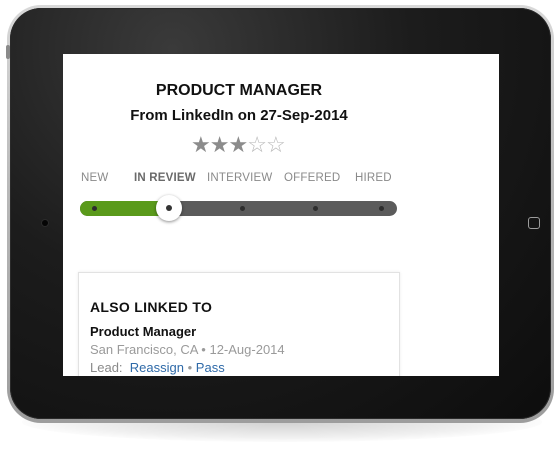 This screenshot has width=559, height=467. I want to click on pass-link: Pass, so click(210, 367).